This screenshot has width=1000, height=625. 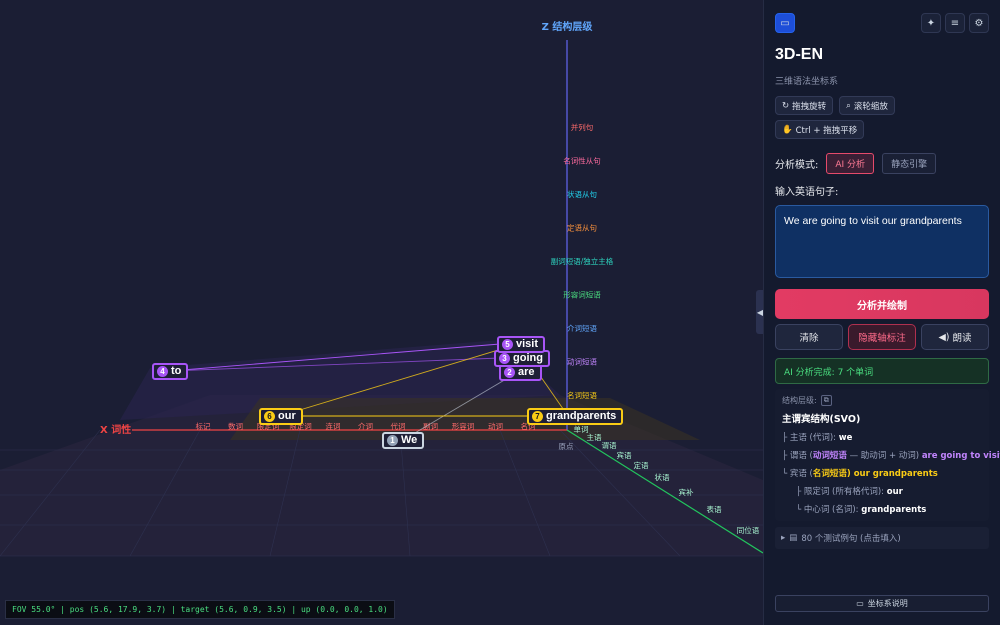 What do you see at coordinates (826, 130) in the screenshot?
I see `pan-hint-label: Ctrl + 拖拽平移` at bounding box center [826, 130].